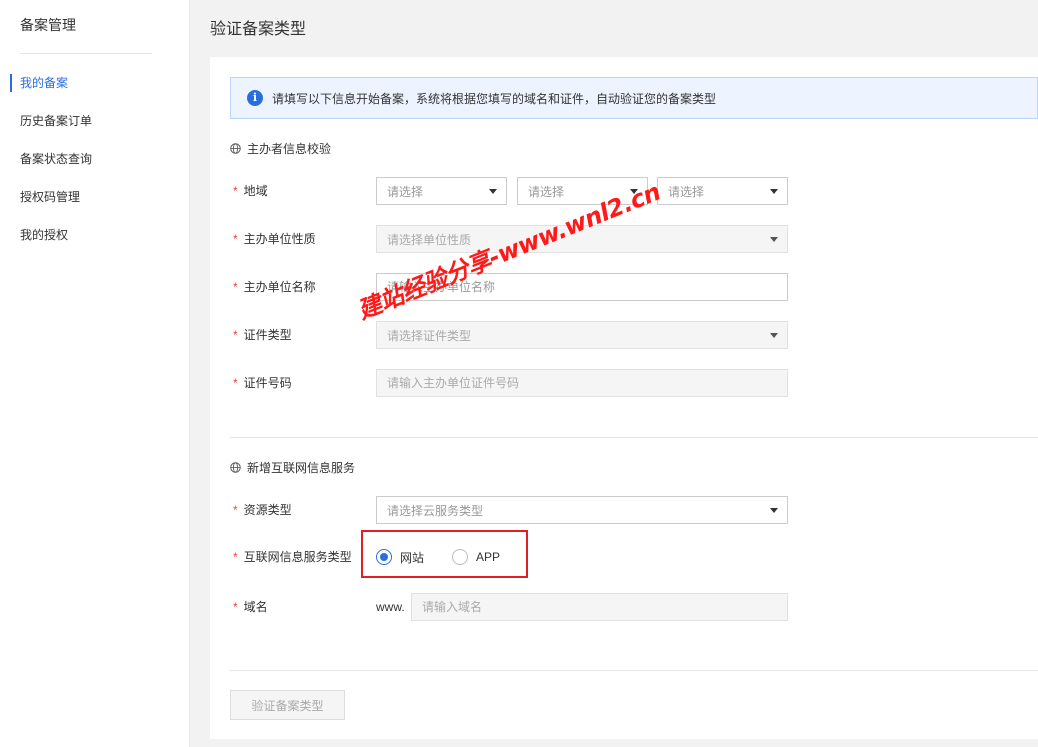 The width and height of the screenshot is (1038, 747). What do you see at coordinates (95, 159) in the screenshot?
I see `sidebar-item-status-query: 备案状态查询` at bounding box center [95, 159].